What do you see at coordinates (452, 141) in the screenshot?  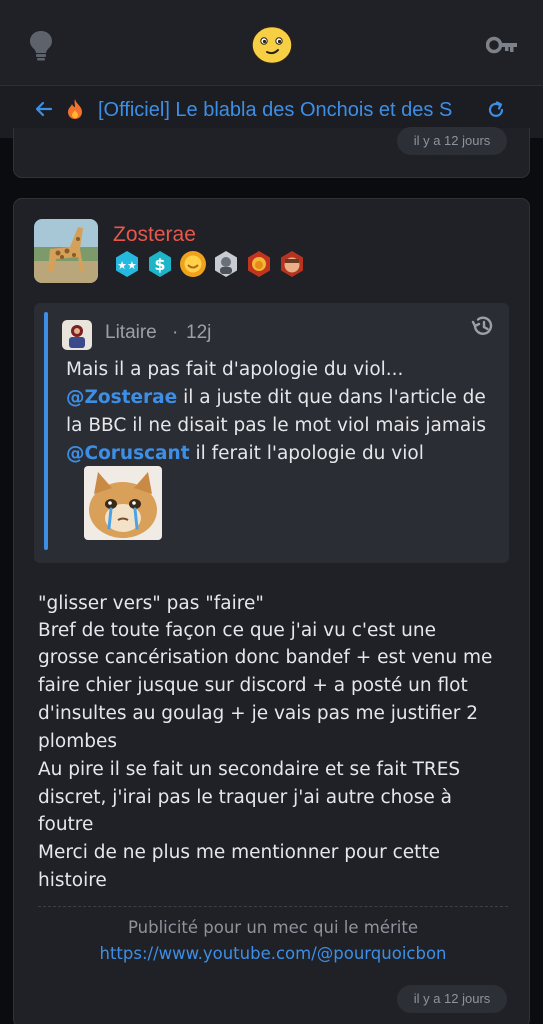 I see `previous-post-timestamp: il y a 12 jours` at bounding box center [452, 141].